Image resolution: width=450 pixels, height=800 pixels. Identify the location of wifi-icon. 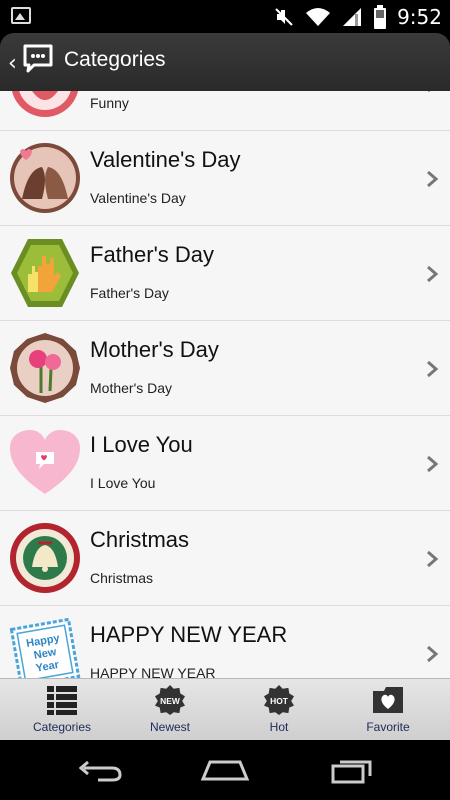
(318, 17).